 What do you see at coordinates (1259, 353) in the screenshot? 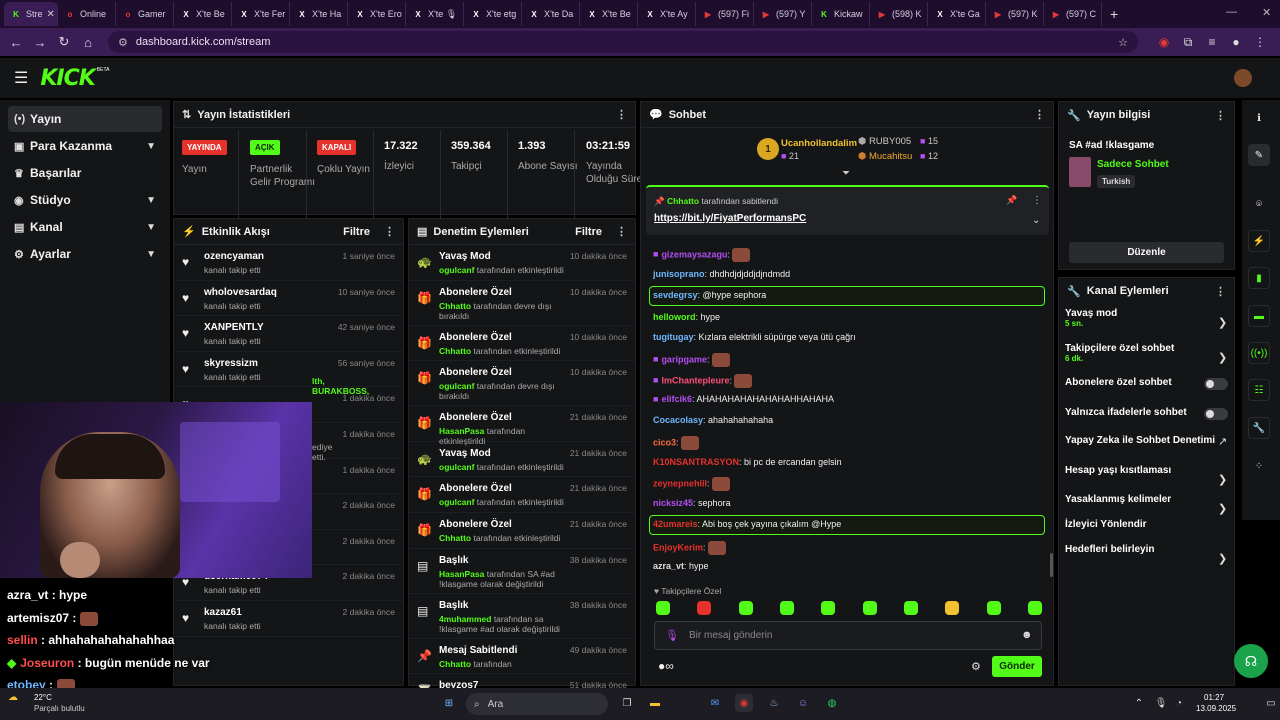
I see `broadcast-rail-icon: ((•))` at bounding box center [1259, 353].